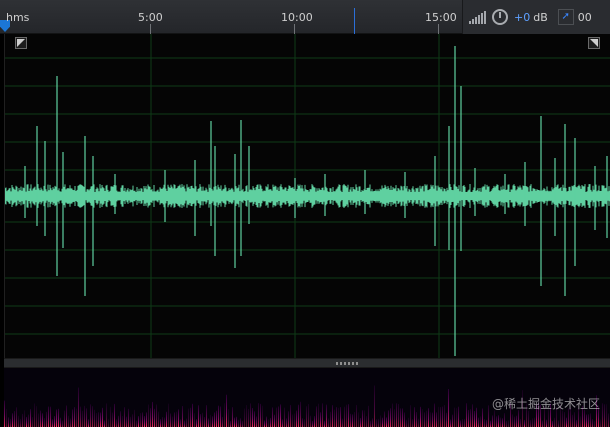  I want to click on zoom-corner-right-icon, so click(594, 43).